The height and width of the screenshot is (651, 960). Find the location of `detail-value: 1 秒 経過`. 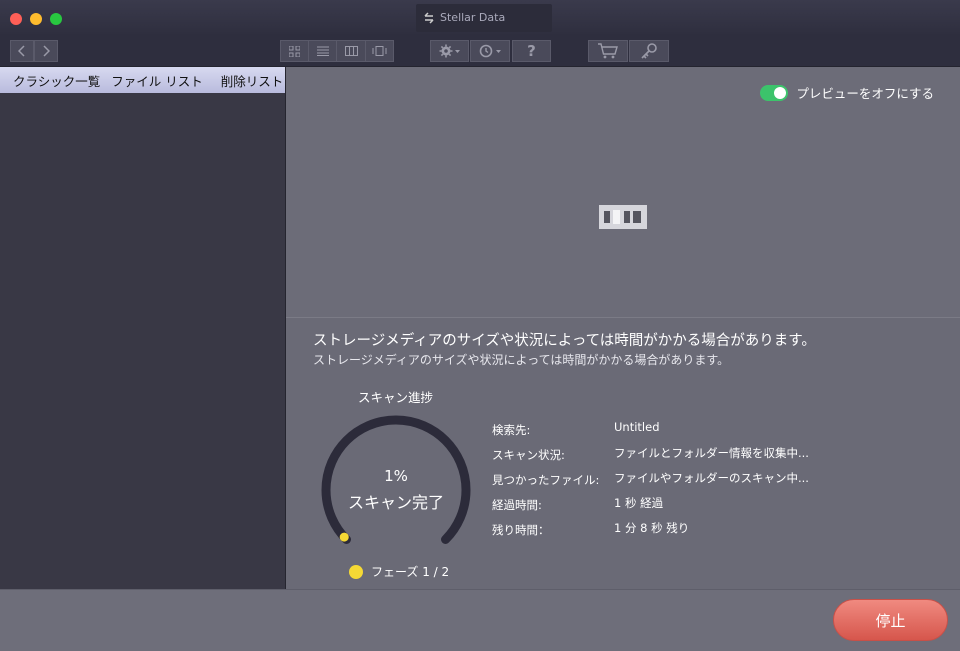

detail-value: 1 秒 経過 is located at coordinates (639, 503).